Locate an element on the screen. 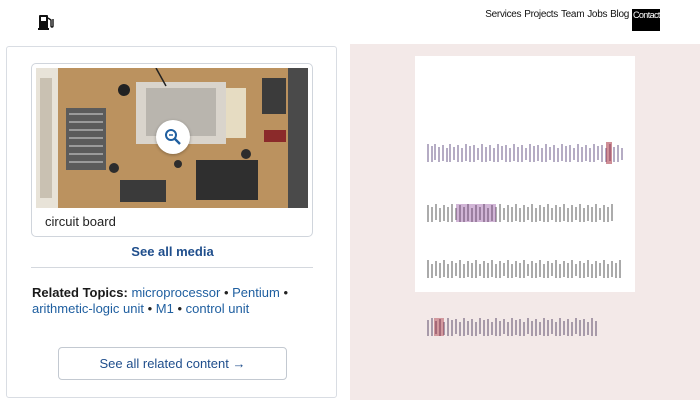 The width and height of the screenshot is (700, 400). media-caption: circuit board is located at coordinates (80, 221).